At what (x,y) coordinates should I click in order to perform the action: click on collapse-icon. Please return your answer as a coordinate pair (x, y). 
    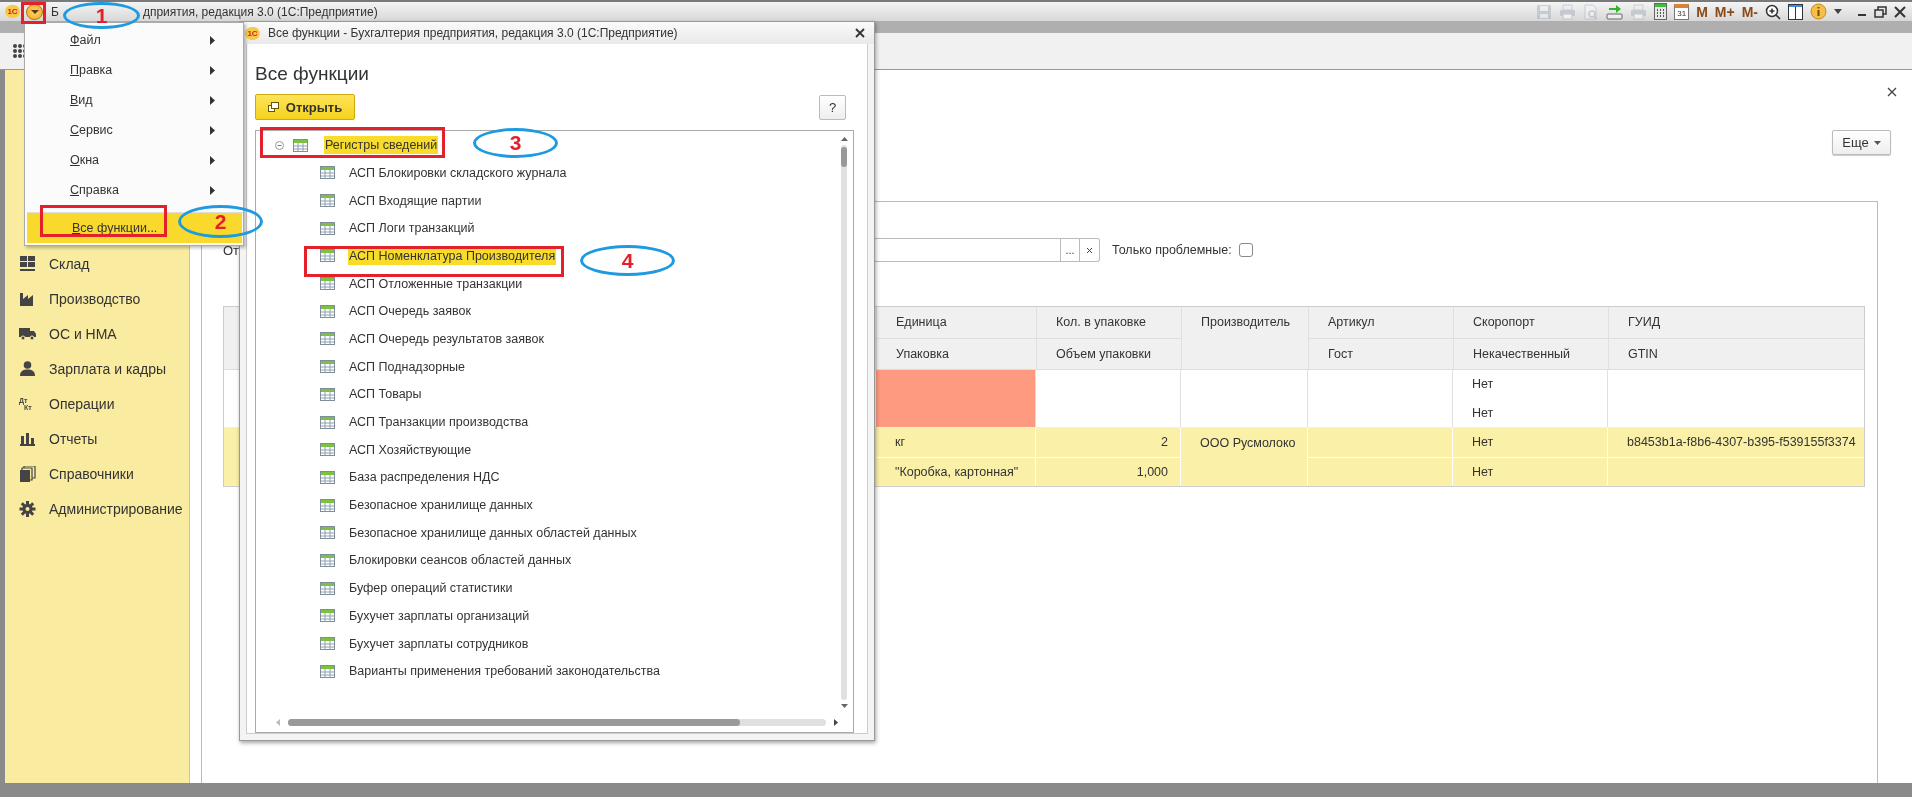
    Looking at the image, I should click on (279, 145).